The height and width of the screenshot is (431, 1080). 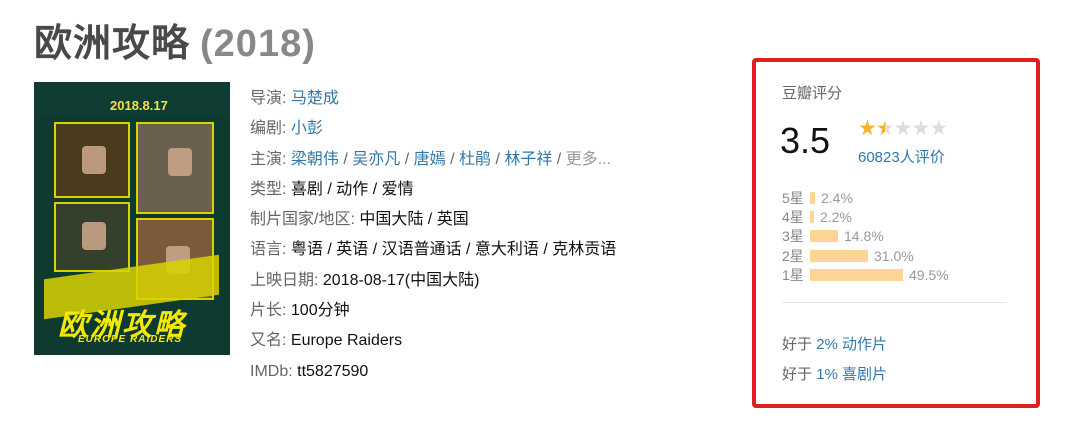 I want to click on info-imdb: IMDb: tt5827590, so click(x=309, y=371).